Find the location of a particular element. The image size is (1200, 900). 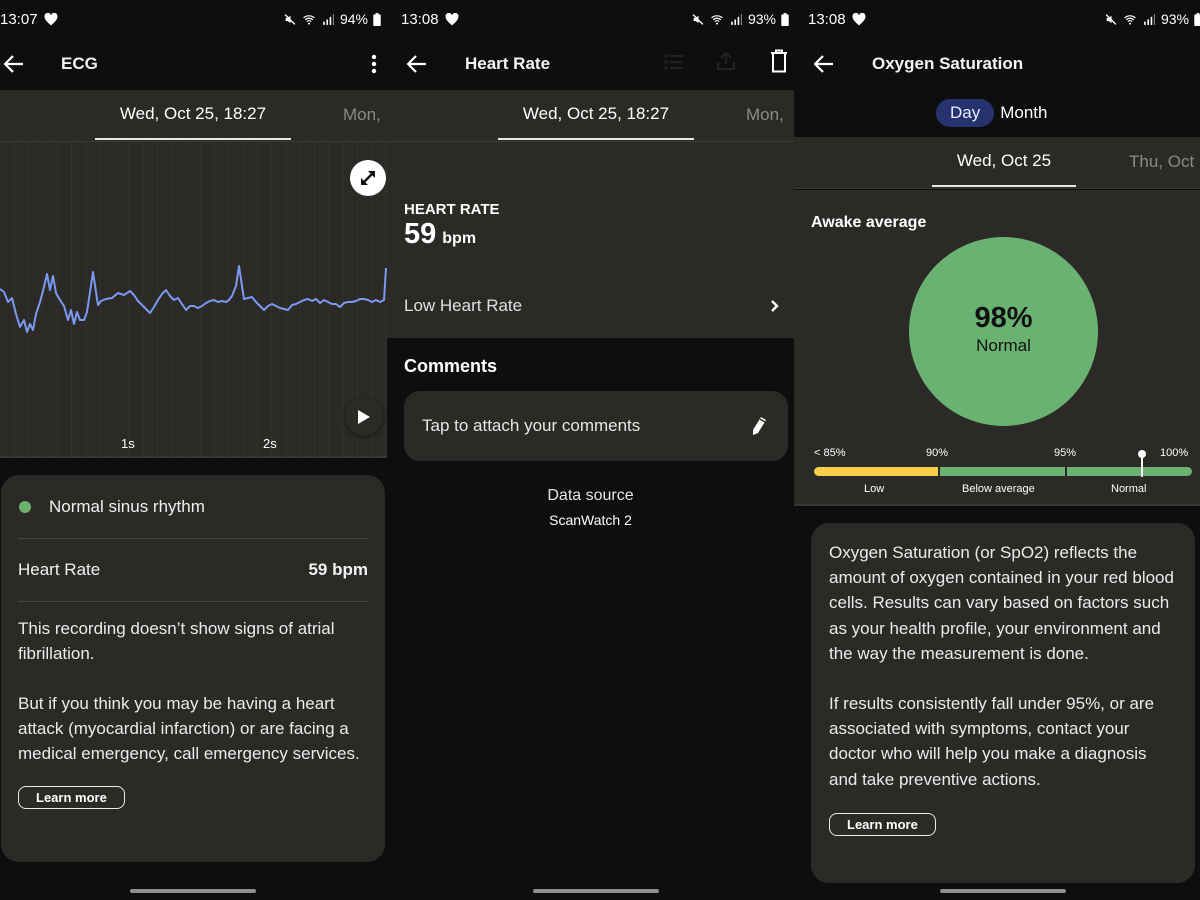

play-icon is located at coordinates (364, 417).